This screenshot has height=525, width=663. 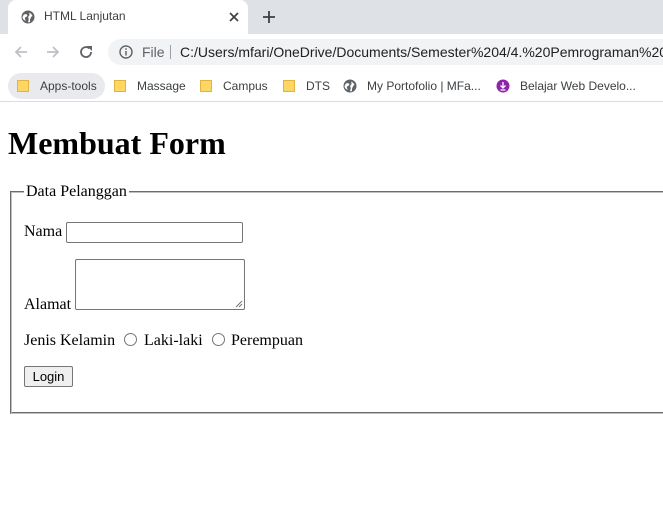 What do you see at coordinates (245, 86) in the screenshot?
I see `bookmark-label: Campus` at bounding box center [245, 86].